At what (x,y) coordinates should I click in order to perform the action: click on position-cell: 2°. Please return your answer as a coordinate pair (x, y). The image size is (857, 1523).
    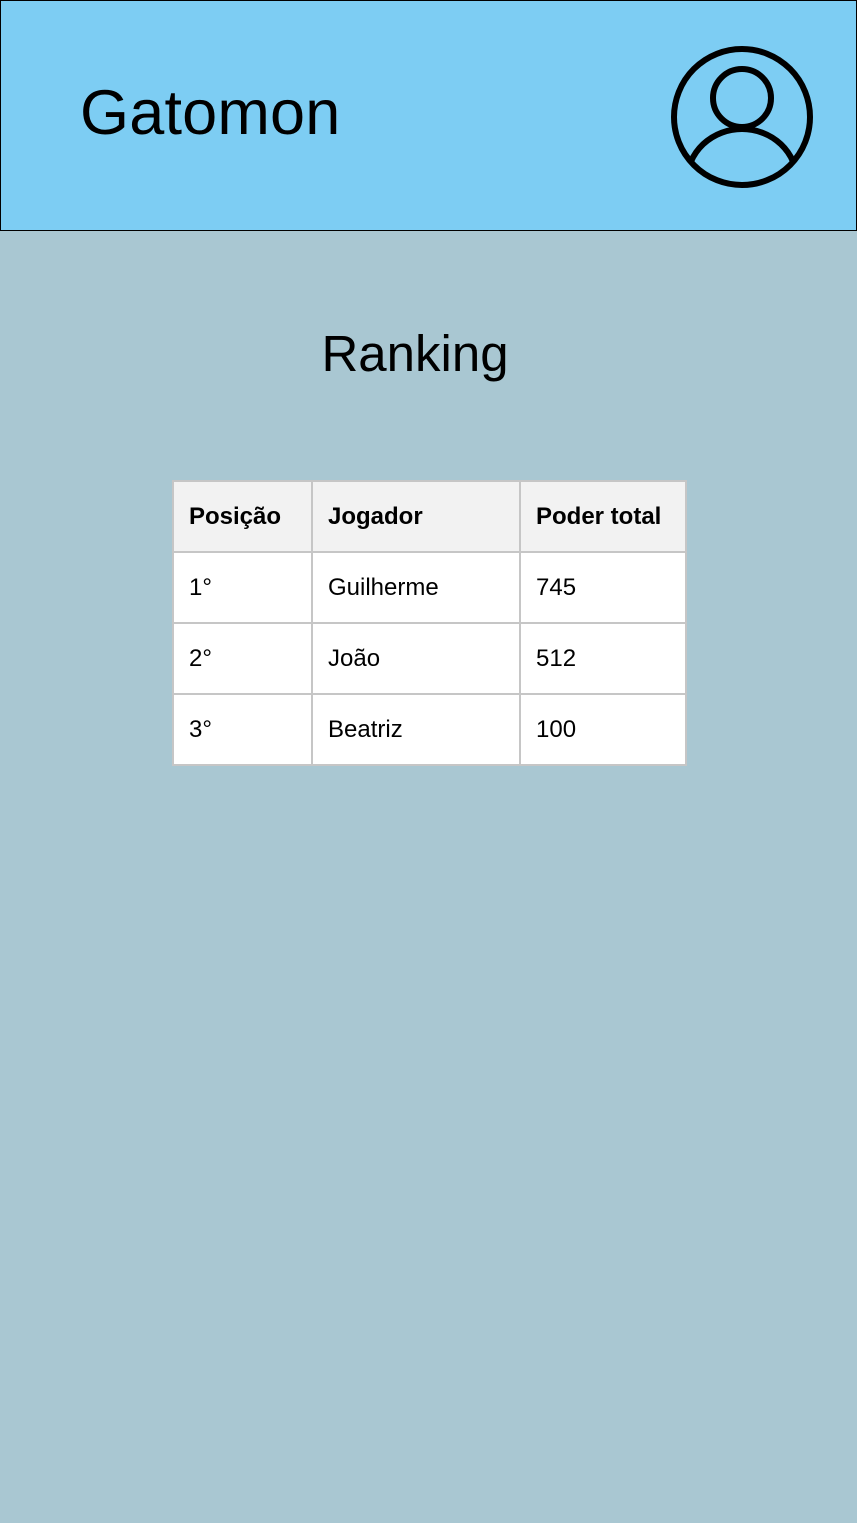
    Looking at the image, I should click on (242, 658).